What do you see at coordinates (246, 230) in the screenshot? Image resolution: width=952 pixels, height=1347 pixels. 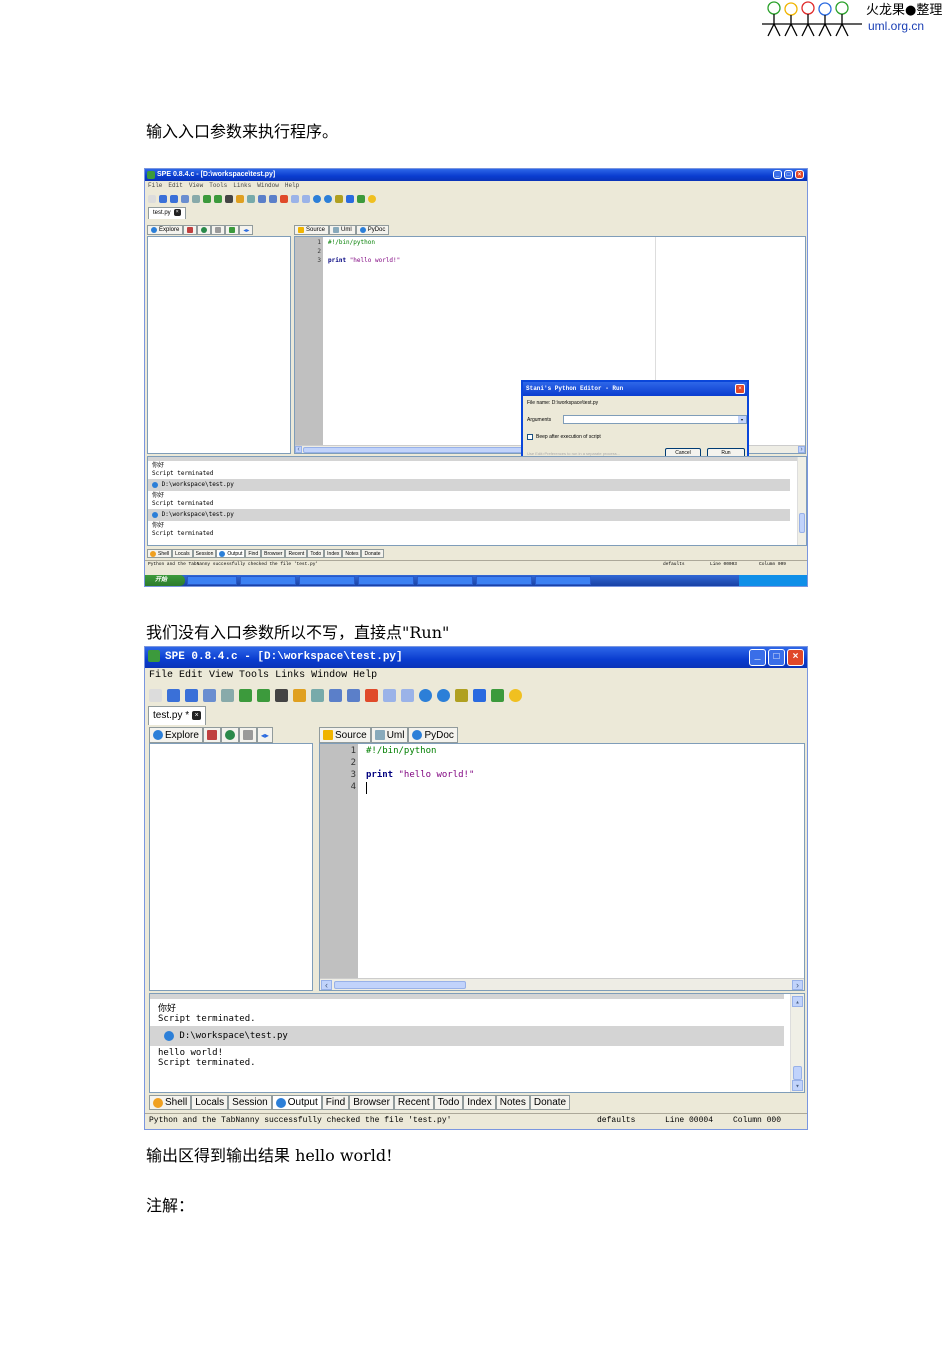 I see `tab-scroll: ◂▸` at bounding box center [246, 230].